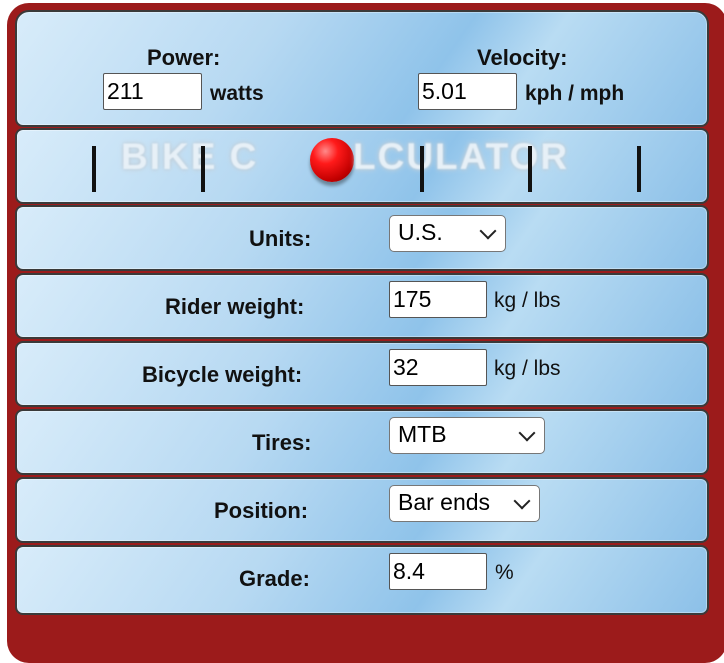 The height and width of the screenshot is (663, 724). I want to click on velocity-input: 5.01, so click(467, 91).